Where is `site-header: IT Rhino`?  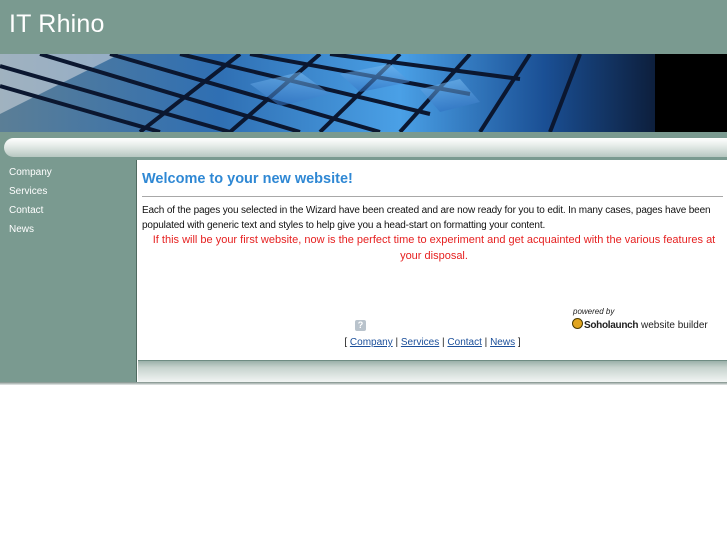
site-header: IT Rhino is located at coordinates (363, 27).